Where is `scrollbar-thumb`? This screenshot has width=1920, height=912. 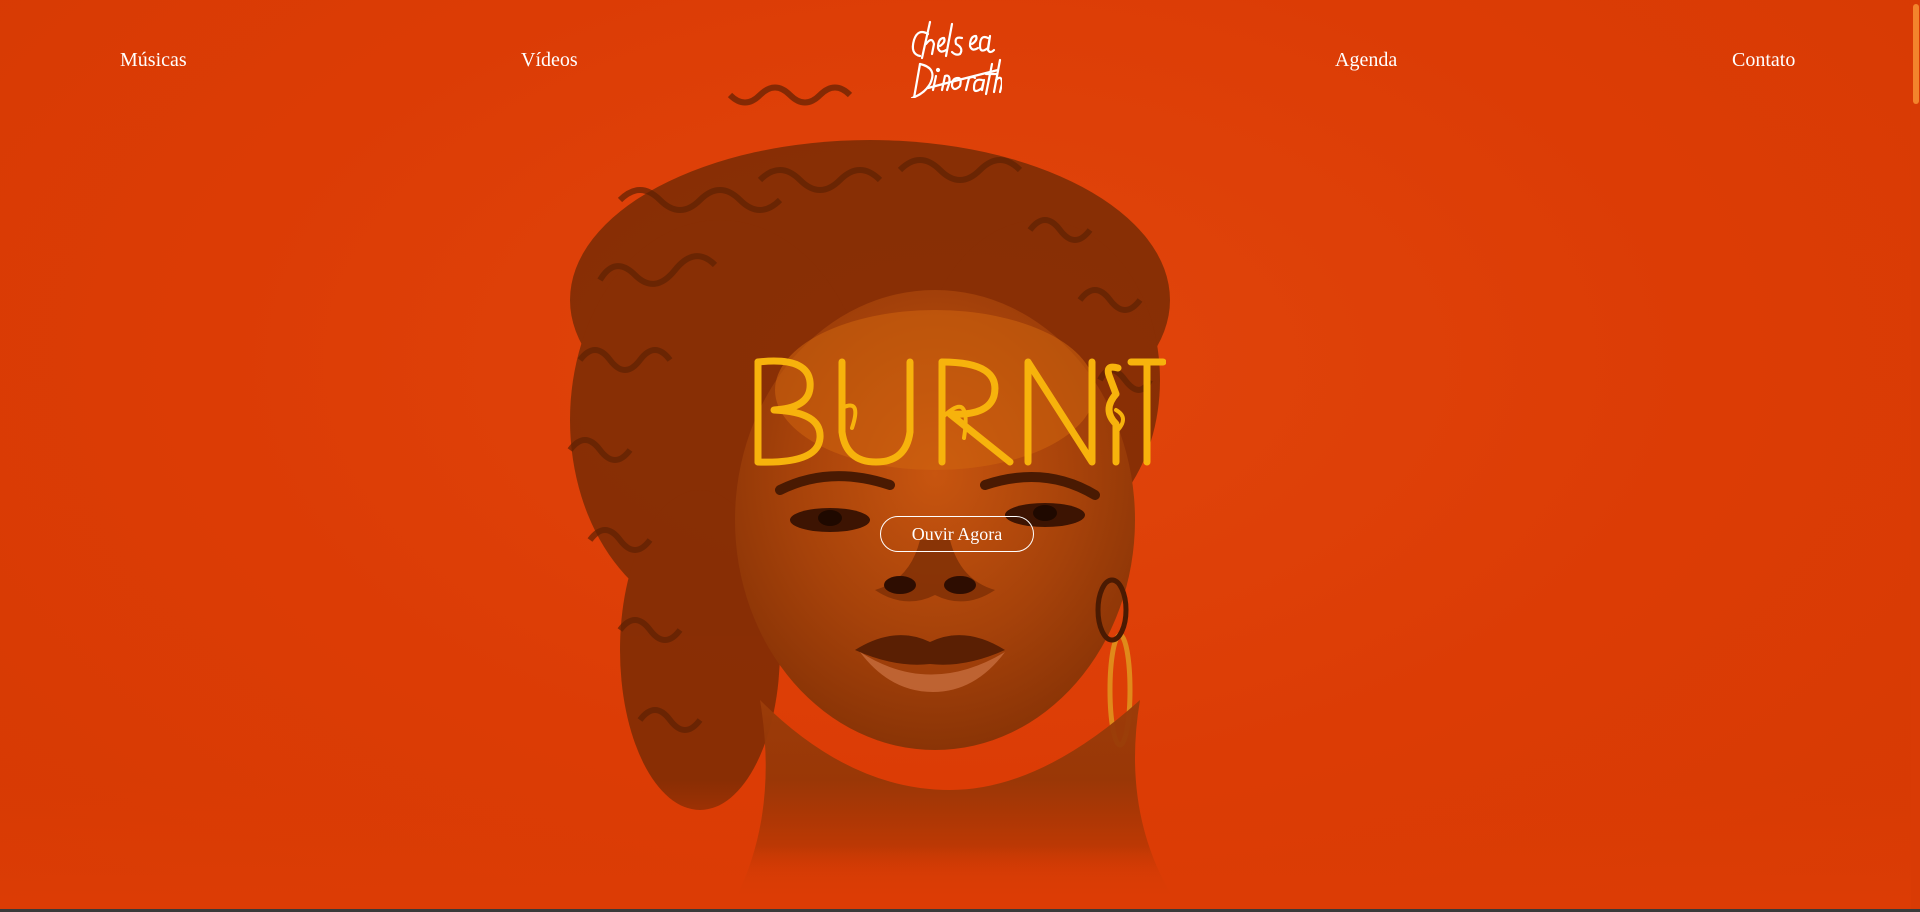 scrollbar-thumb is located at coordinates (1916, 54).